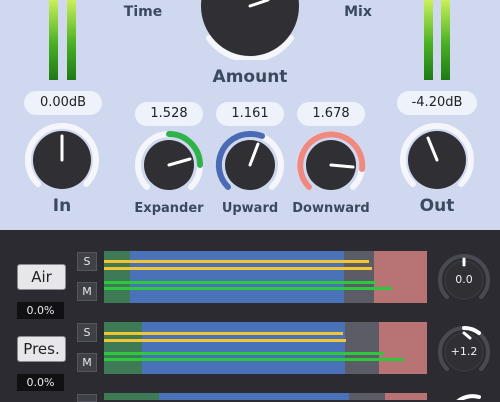 The width and height of the screenshot is (500, 402). Describe the element at coordinates (464, 396) in the screenshot. I see `band-3-gain-knob` at that location.